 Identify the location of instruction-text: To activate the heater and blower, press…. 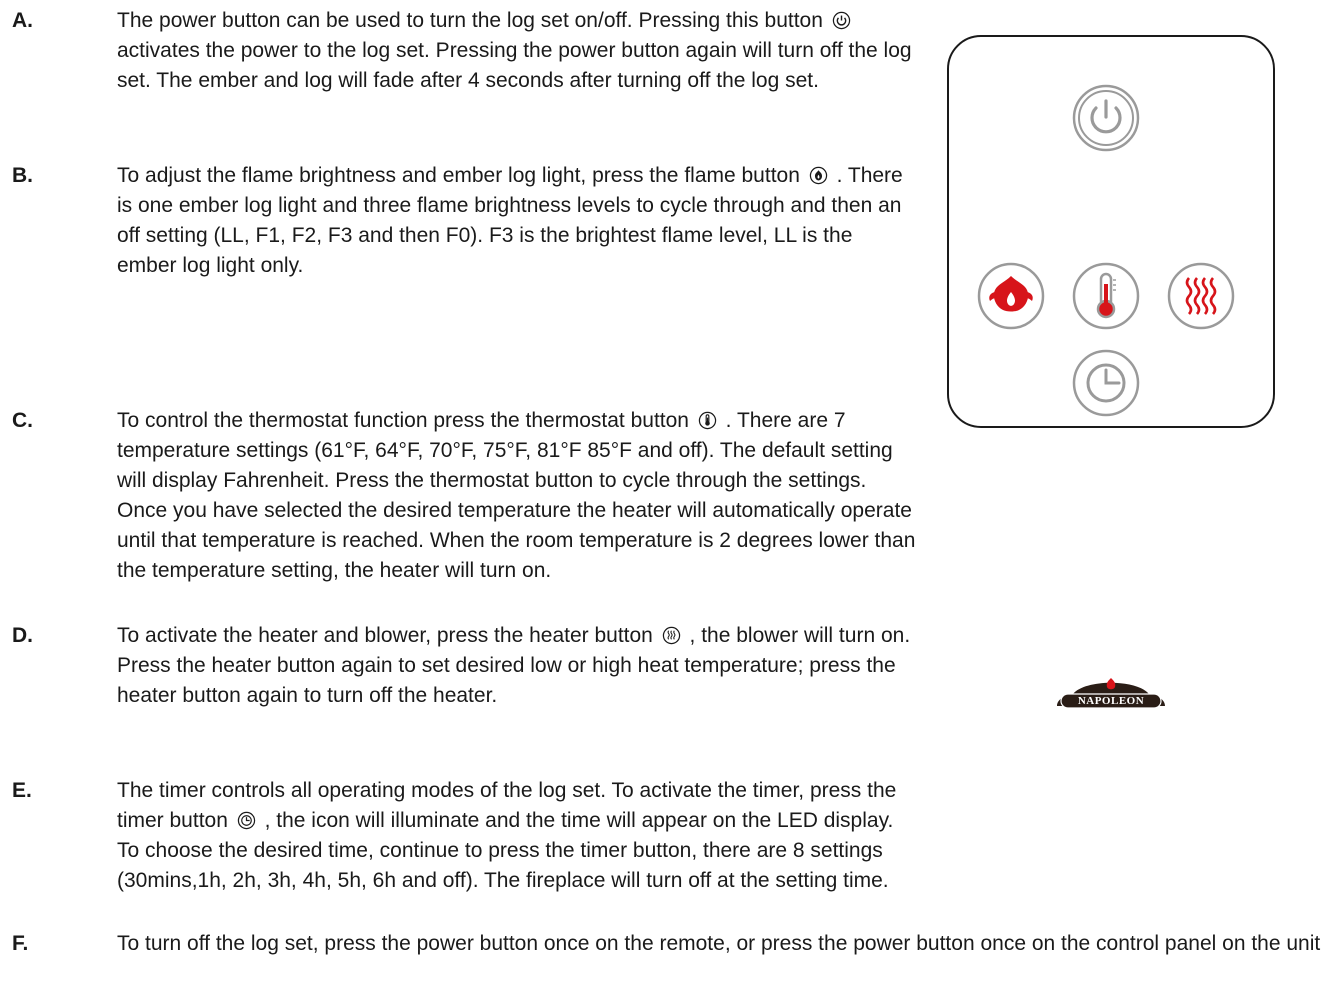
(514, 665).